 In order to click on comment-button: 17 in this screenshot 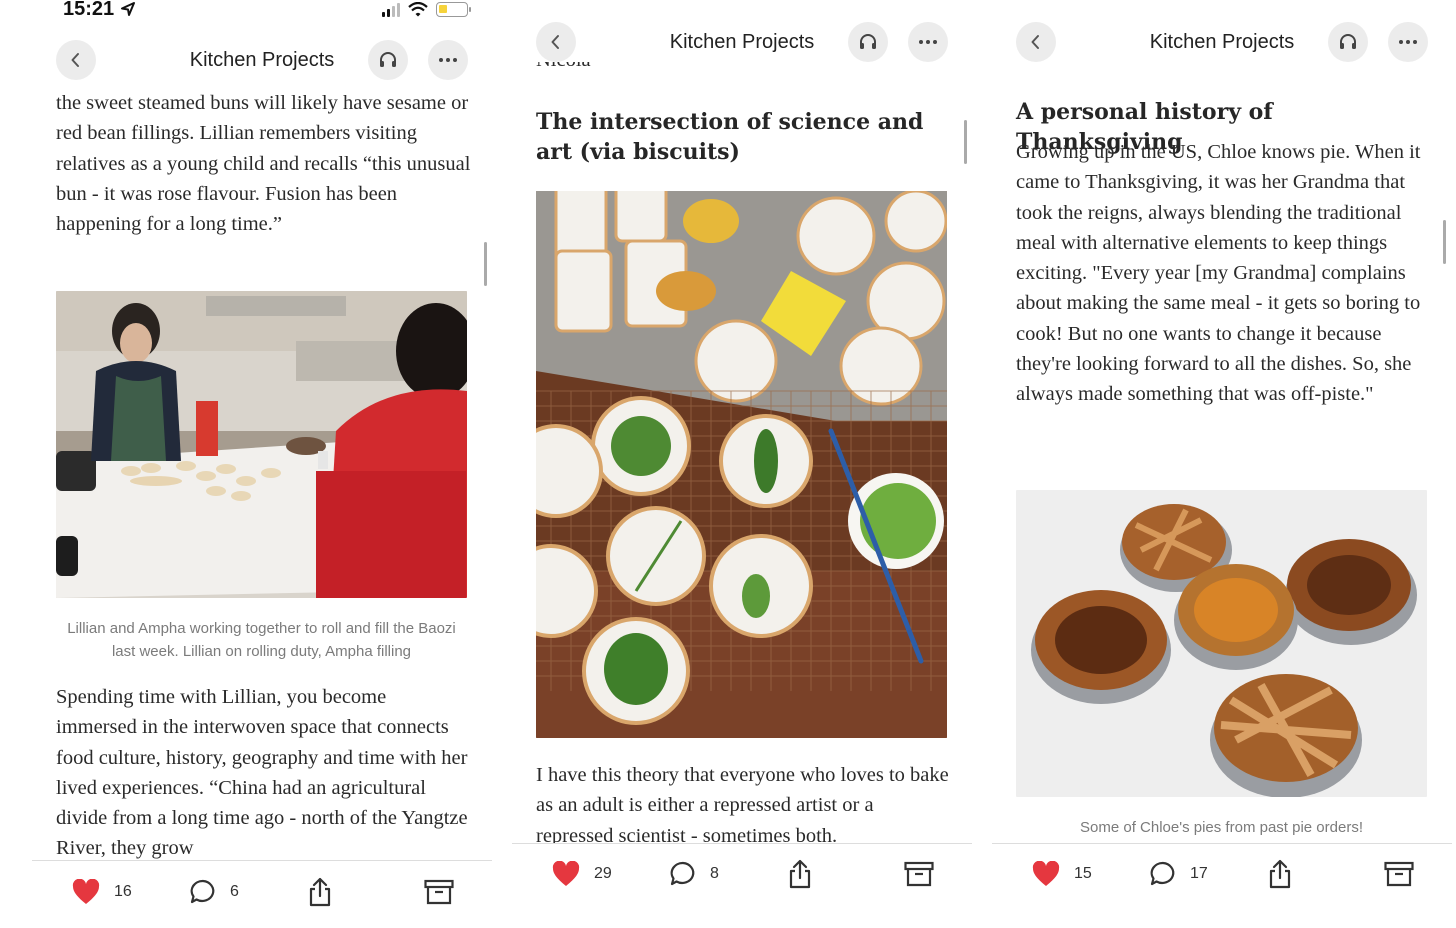, I will do `click(1179, 874)`.